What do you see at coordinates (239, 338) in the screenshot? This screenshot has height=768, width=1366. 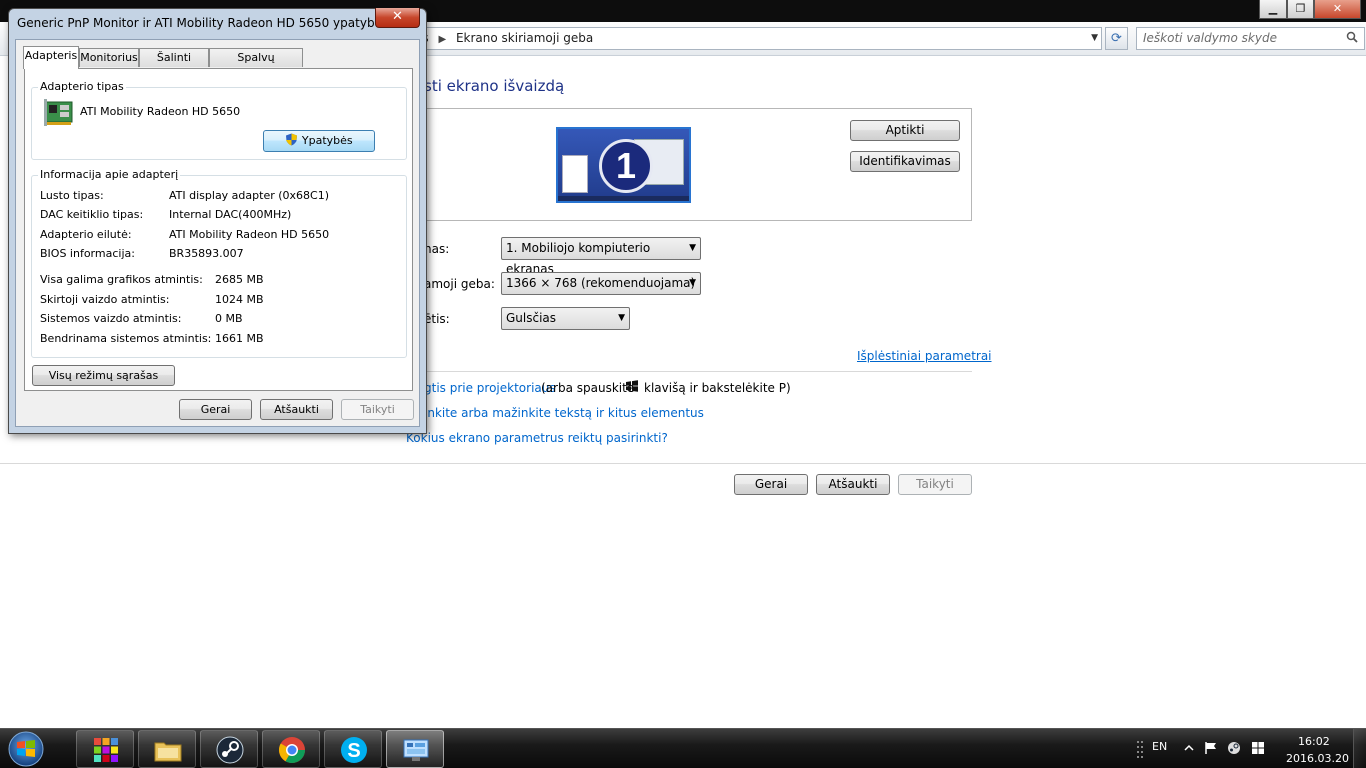 I see `memory-value: 1661 MB` at bounding box center [239, 338].